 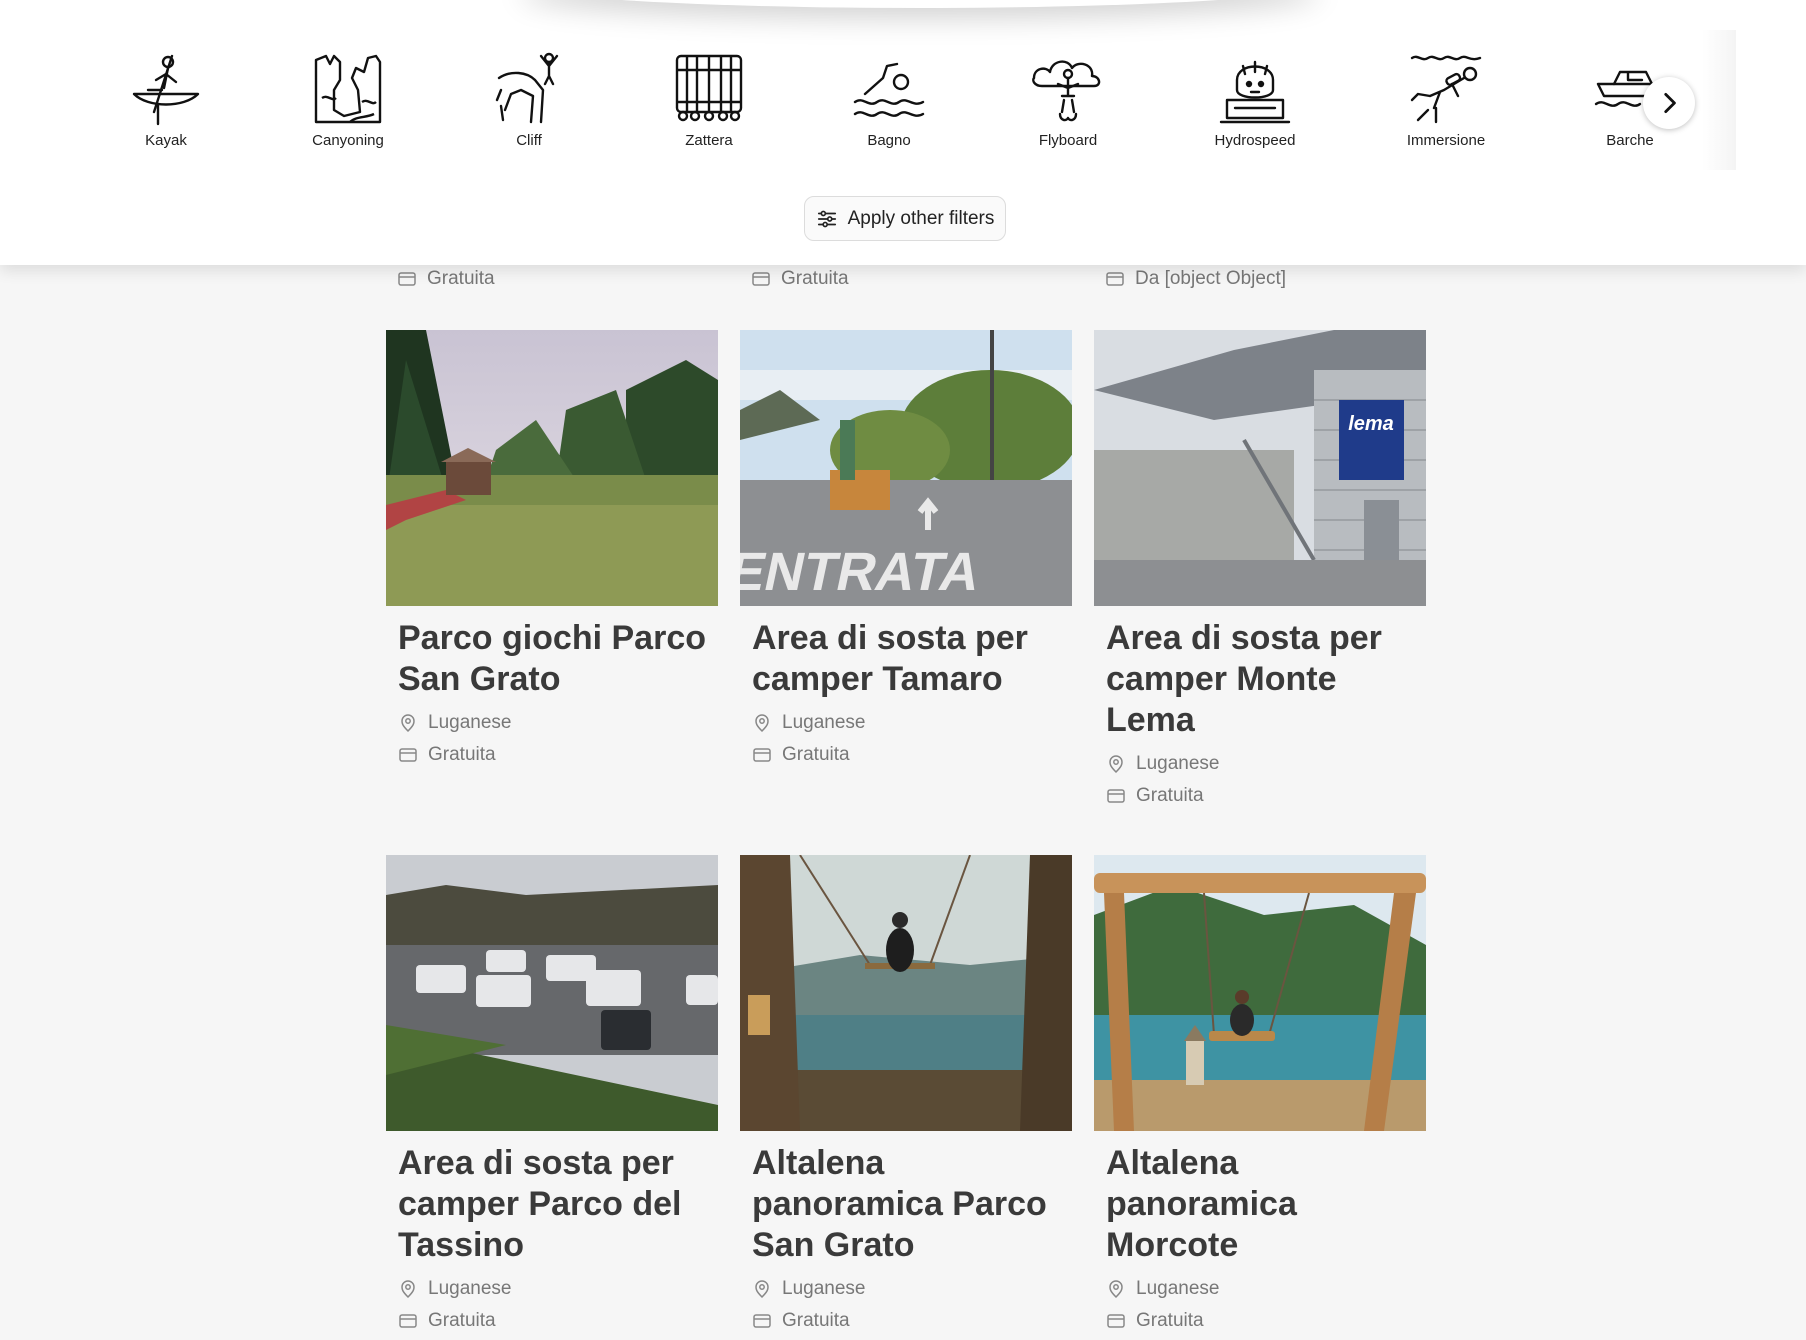 I want to click on category-hydrospeed: Hydrospeed, so click(x=1255, y=99).